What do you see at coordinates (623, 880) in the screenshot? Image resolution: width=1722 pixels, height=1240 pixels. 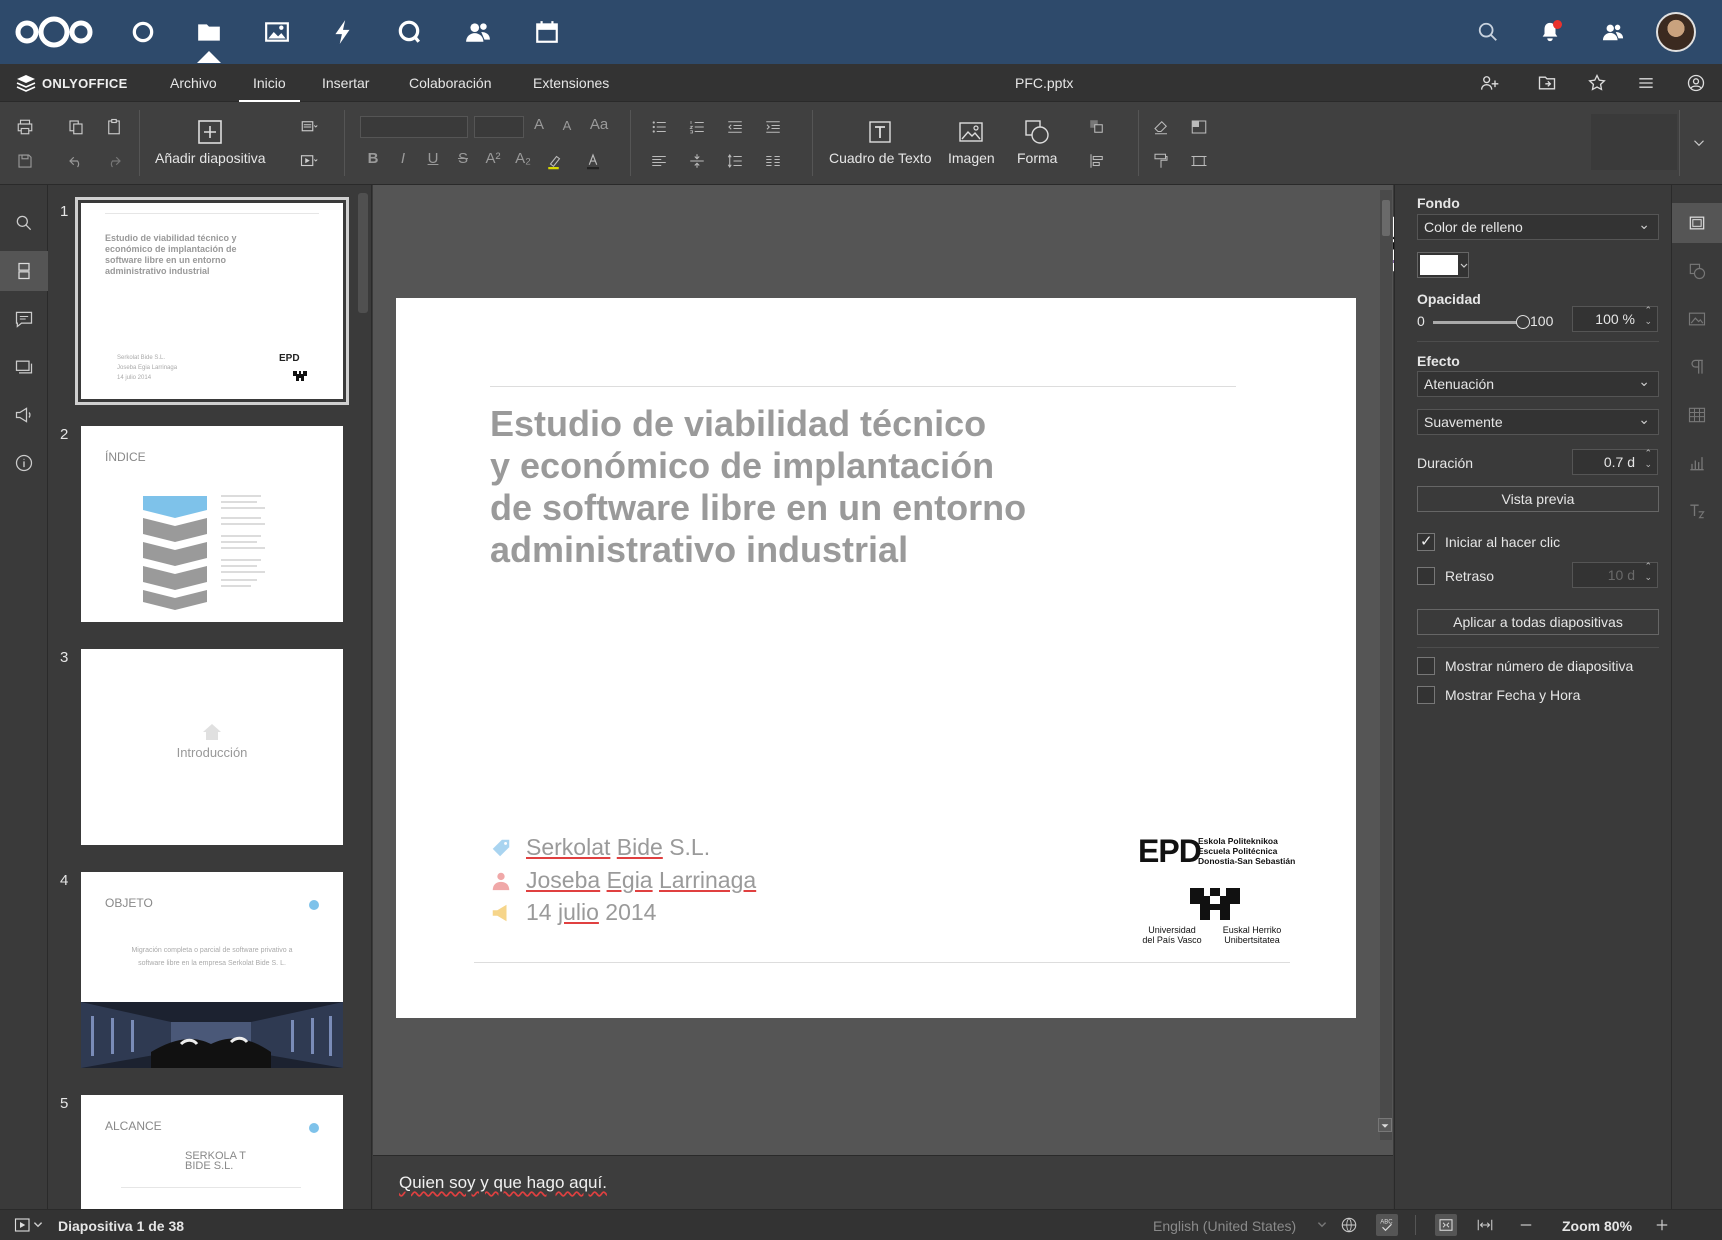 I see `slide-author: Joseba Egia Larrinaga` at bounding box center [623, 880].